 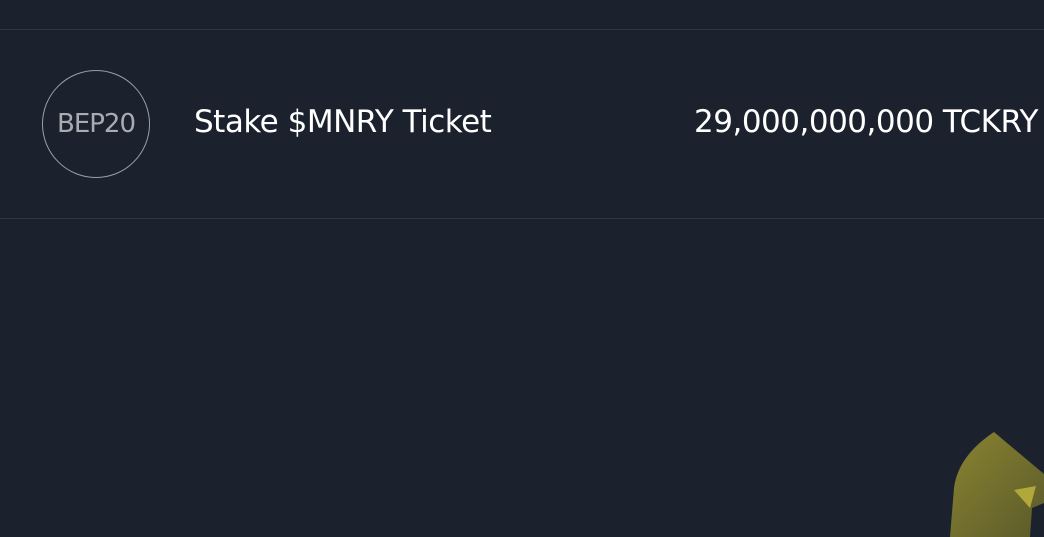 I want to click on divider-bottom, so click(x=522, y=218).